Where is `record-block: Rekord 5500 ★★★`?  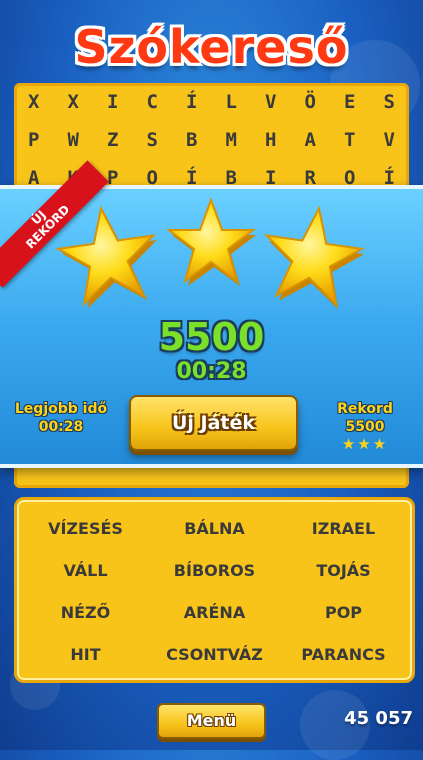 record-block: Rekord 5500 ★★★ is located at coordinates (365, 427).